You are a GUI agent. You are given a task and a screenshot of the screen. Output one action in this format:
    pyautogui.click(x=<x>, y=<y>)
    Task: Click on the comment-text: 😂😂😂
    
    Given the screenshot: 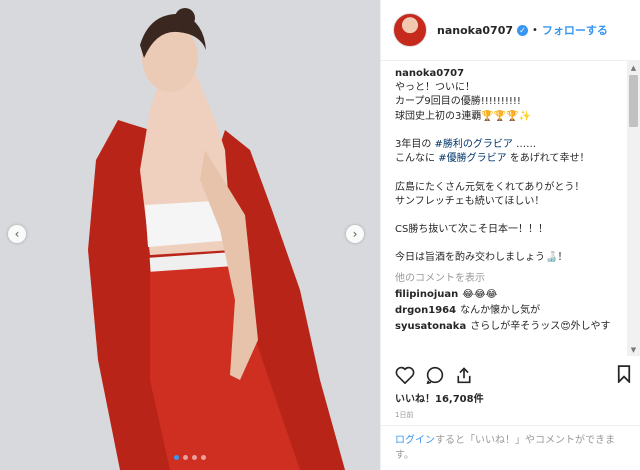 What is the action you would take?
    pyautogui.click(x=480, y=294)
    